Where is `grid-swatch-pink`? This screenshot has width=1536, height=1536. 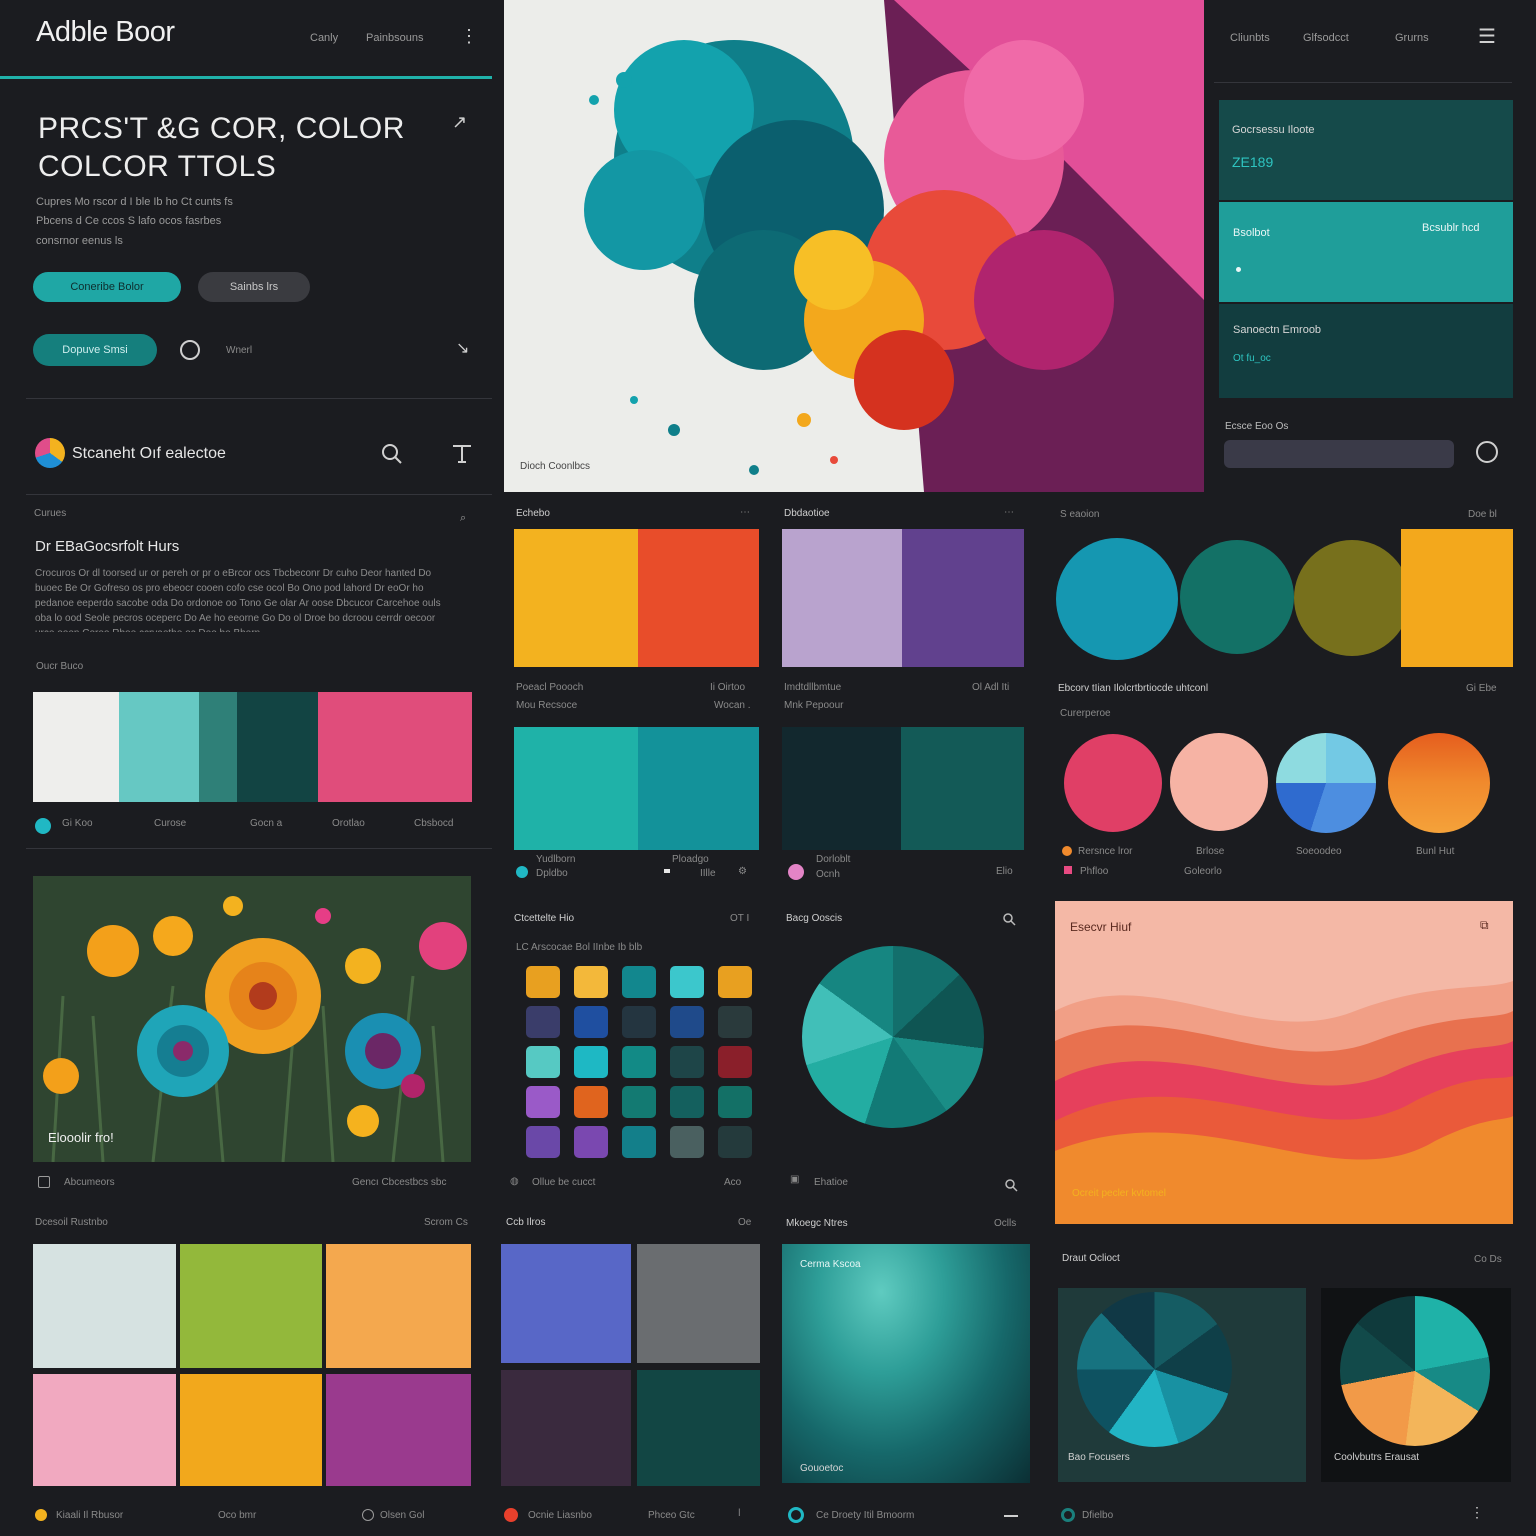 grid-swatch-pink is located at coordinates (104, 1430).